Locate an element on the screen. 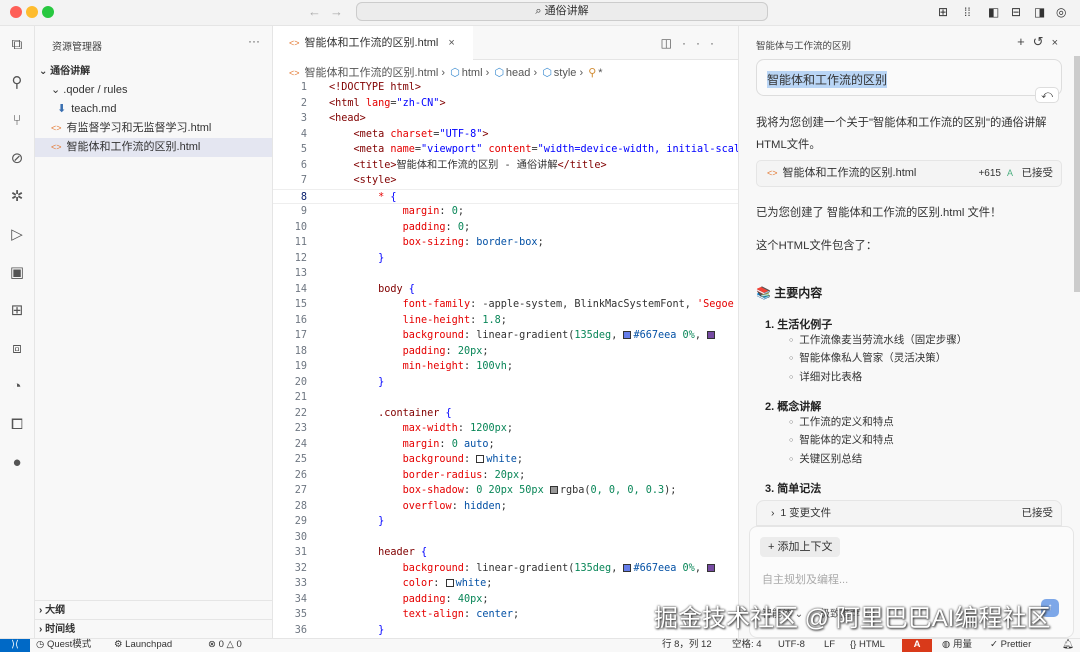 The image size is (1080, 652). code-line: 21 is located at coordinates (505, 398).